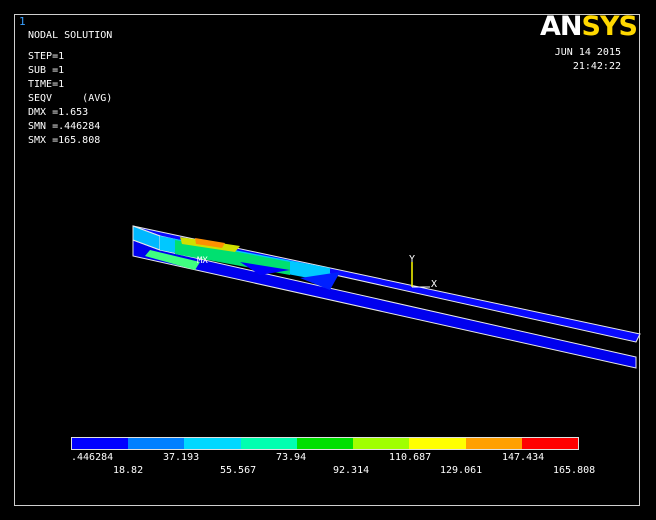 The image size is (656, 520). Describe the element at coordinates (574, 470) in the screenshot. I see `legend-label-bottom: 165.808` at that location.